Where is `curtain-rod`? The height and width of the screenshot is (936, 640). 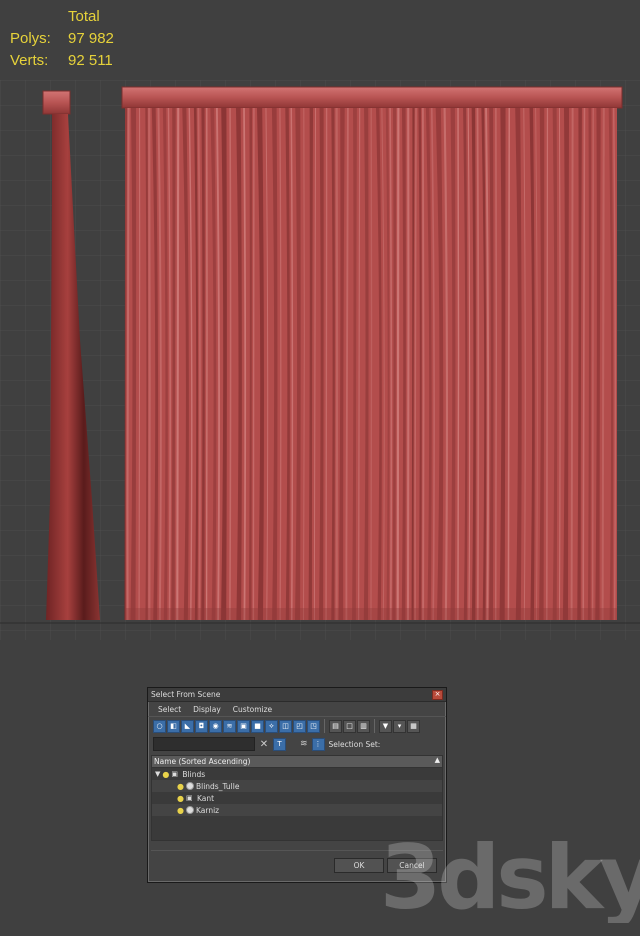
curtain-rod is located at coordinates (372, 97).